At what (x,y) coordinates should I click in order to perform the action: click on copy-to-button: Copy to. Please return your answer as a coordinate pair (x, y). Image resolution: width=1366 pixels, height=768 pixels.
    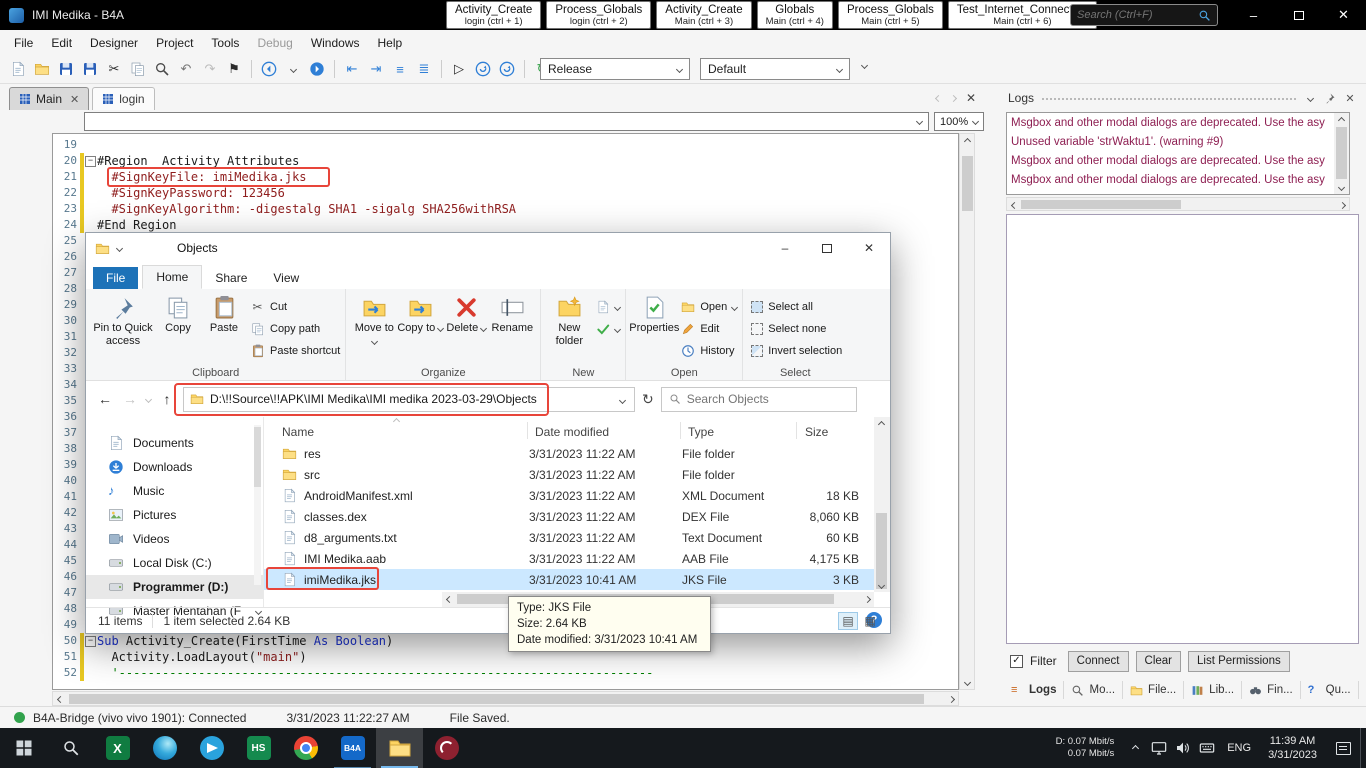
    Looking at the image, I should click on (421, 328).